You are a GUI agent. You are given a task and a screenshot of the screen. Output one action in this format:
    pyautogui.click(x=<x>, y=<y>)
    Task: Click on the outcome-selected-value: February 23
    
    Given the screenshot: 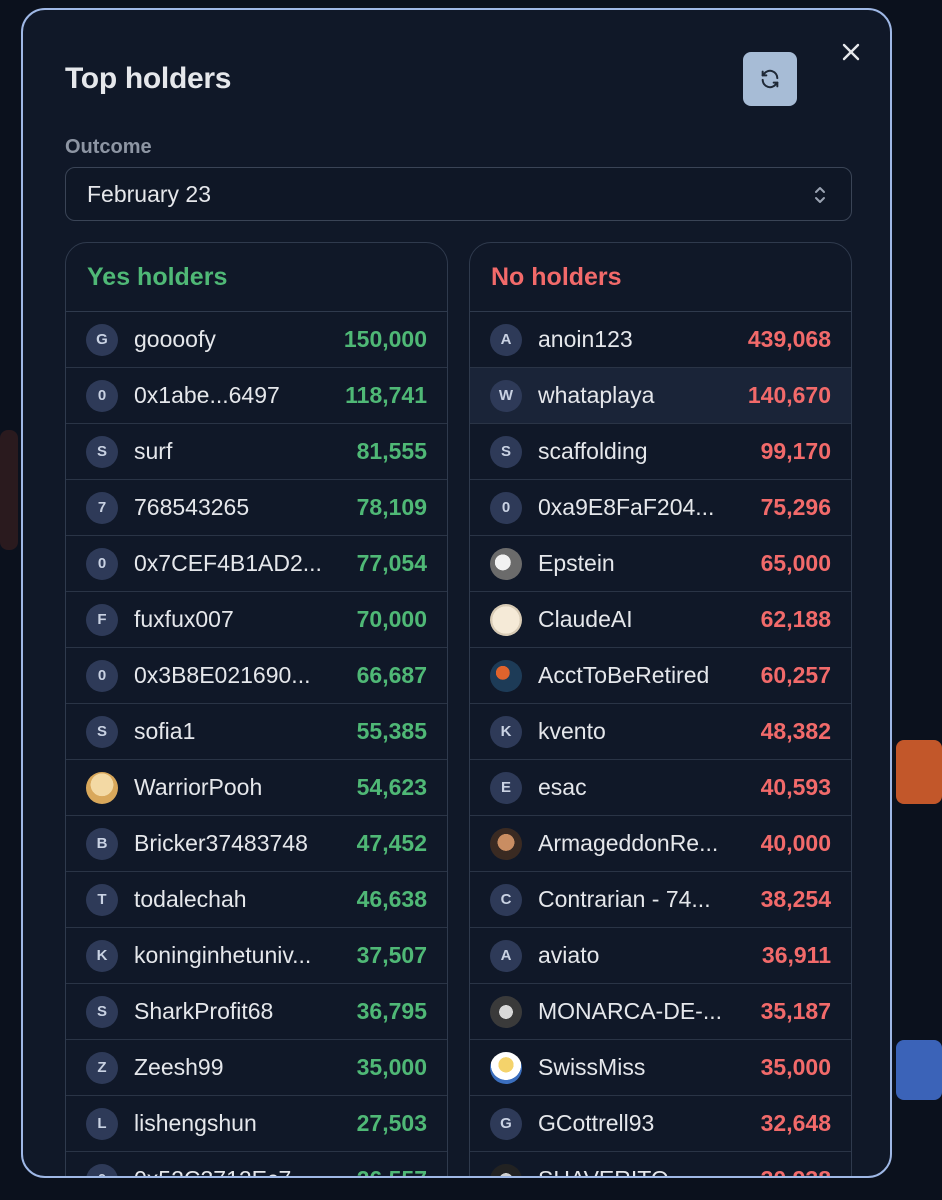 What is the action you would take?
    pyautogui.click(x=149, y=193)
    